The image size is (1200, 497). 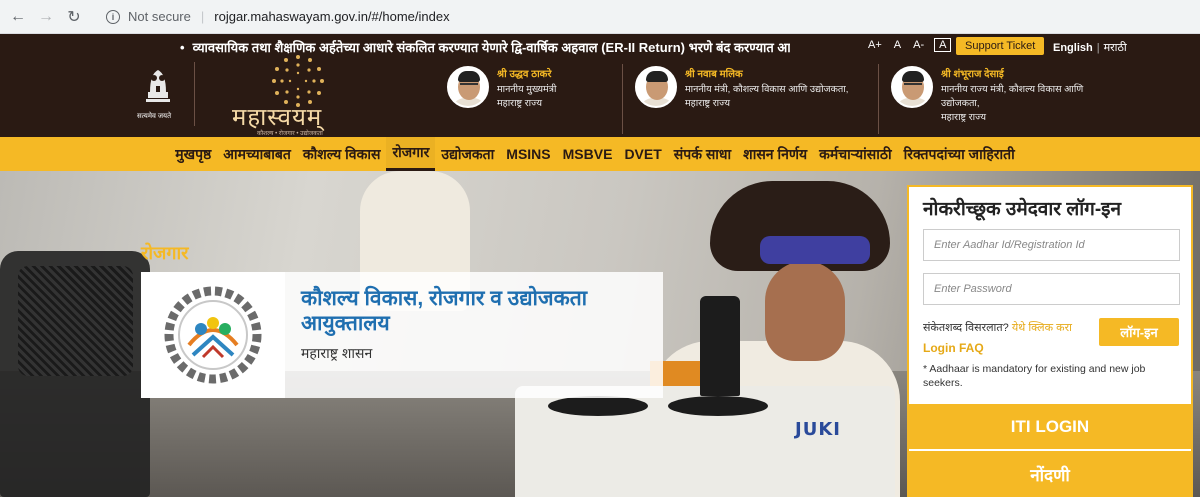 I want to click on minister-name: श्री उद्धव ठाकरे, so click(x=524, y=74).